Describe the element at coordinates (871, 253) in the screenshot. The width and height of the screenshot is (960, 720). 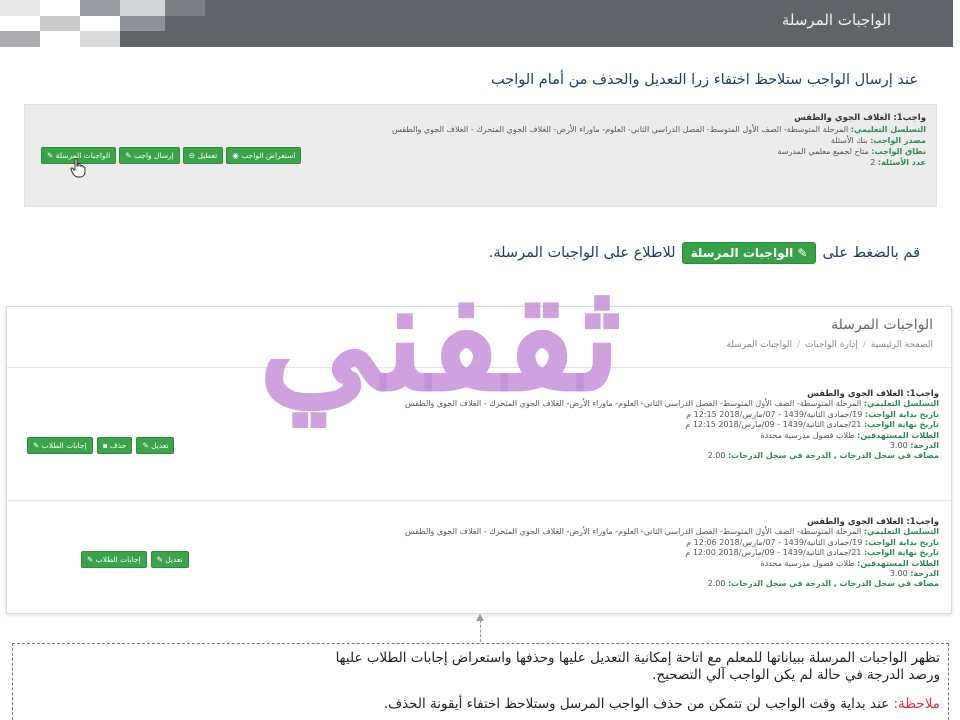
I see `instruction-before: قم بالضغط على` at that location.